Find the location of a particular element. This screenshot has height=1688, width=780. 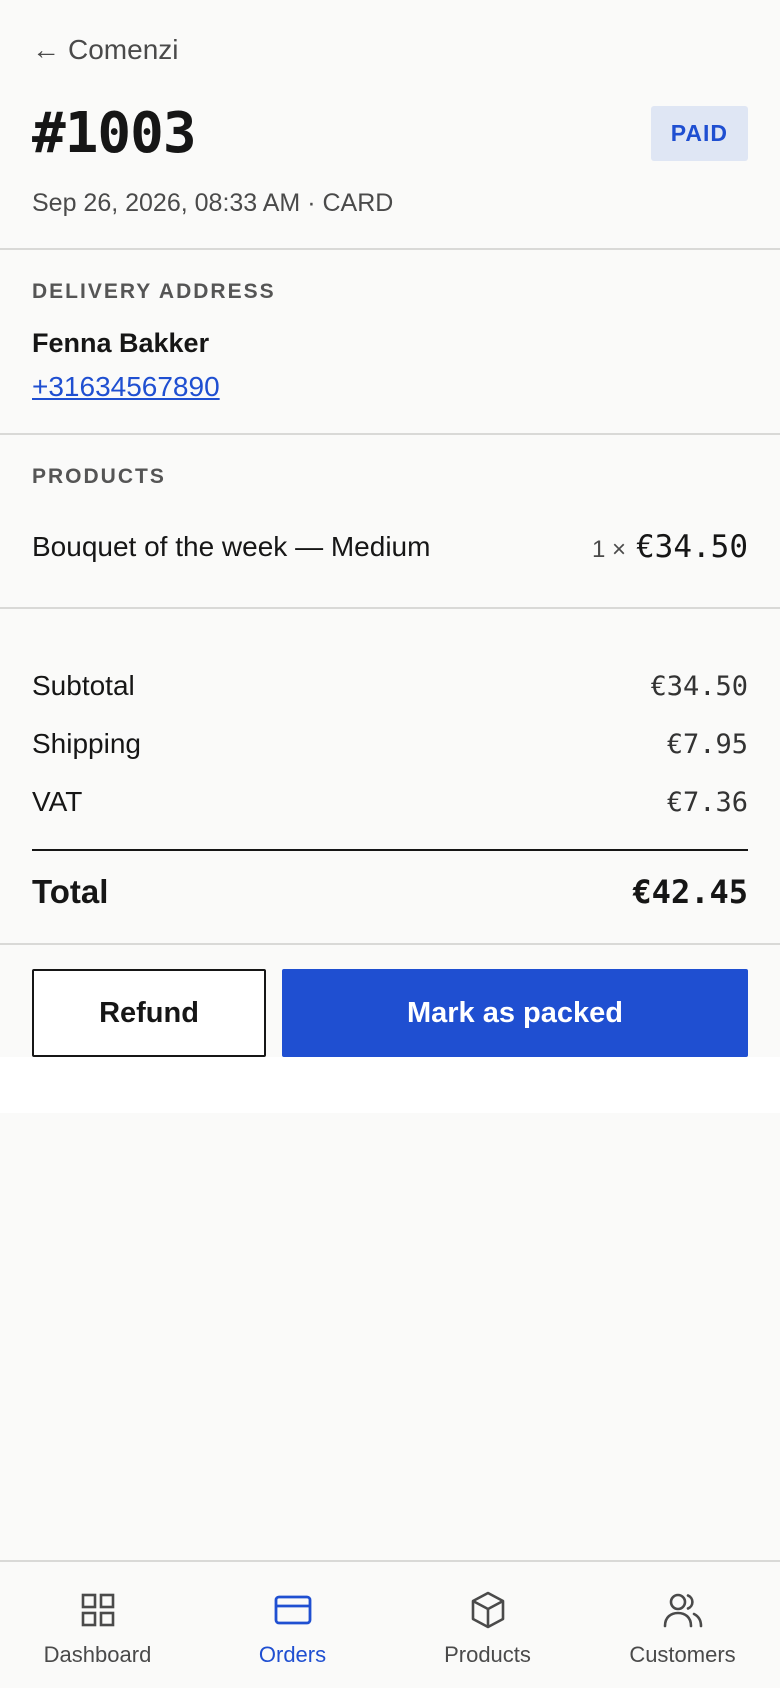

tab-label: Orders is located at coordinates (292, 1654).